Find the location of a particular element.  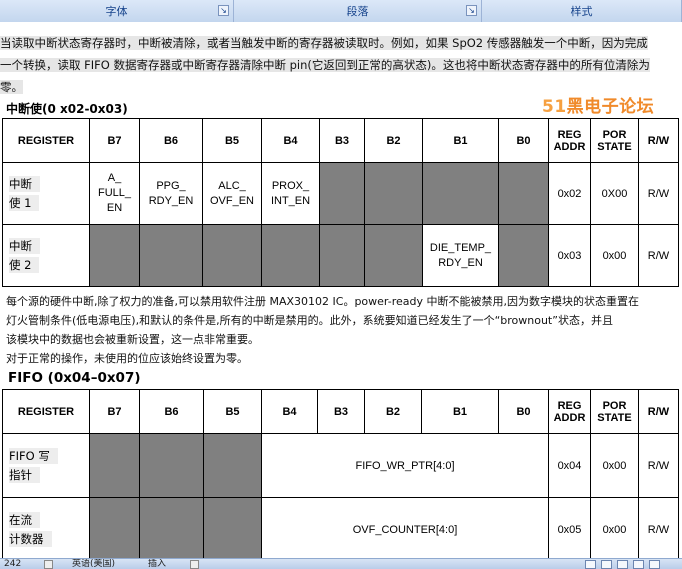

para1-line-3: 零。 is located at coordinates (11, 87).